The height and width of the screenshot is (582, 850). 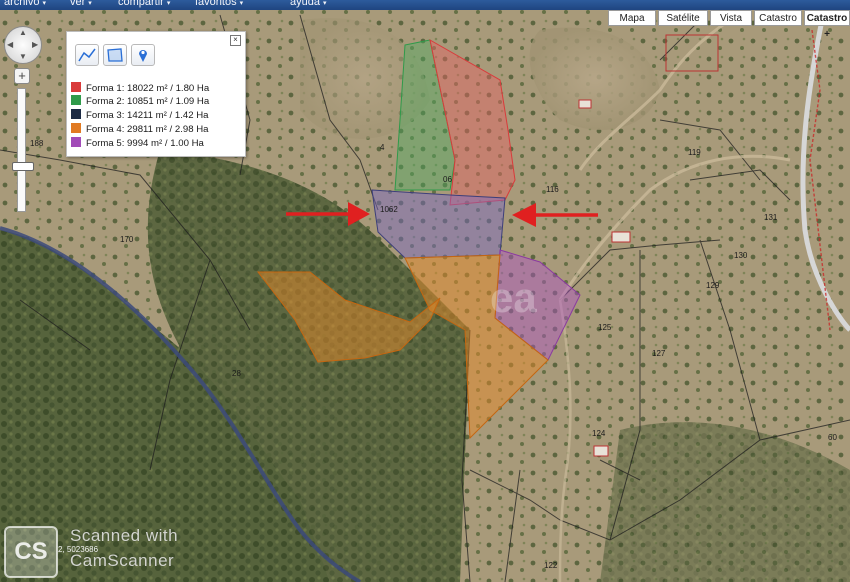 What do you see at coordinates (145, 143) in the screenshot?
I see `forma-5-label: Forma 5: 9994 m² / 1.00 Ha` at bounding box center [145, 143].